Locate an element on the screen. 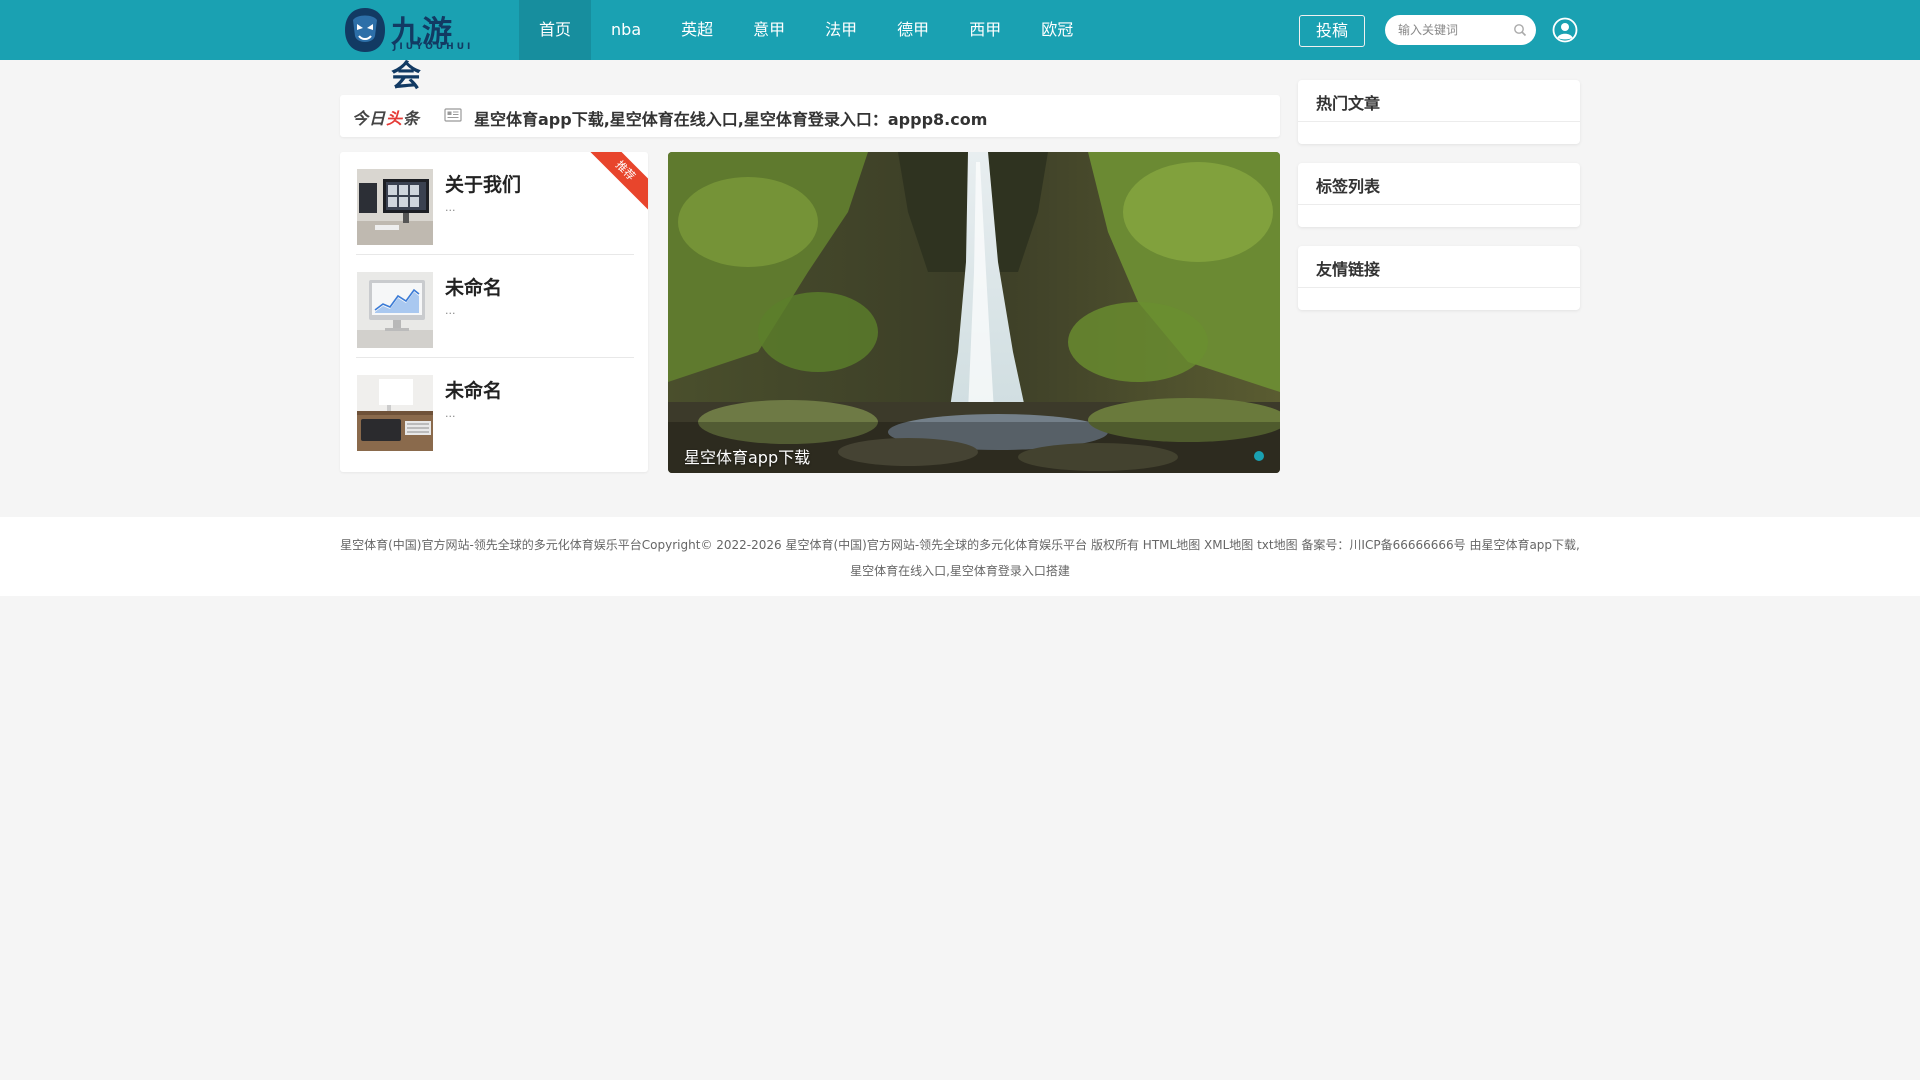 This screenshot has width=1920, height=1080. badge-text-red: 头 is located at coordinates (395, 118).